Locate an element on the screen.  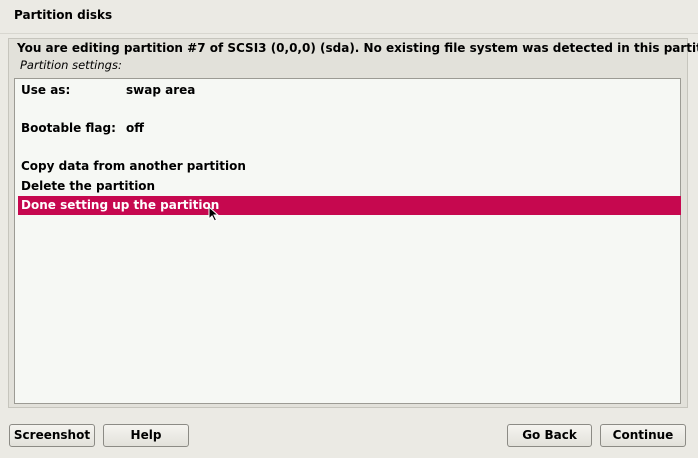
page-title: Partition disks is located at coordinates (63, 15).